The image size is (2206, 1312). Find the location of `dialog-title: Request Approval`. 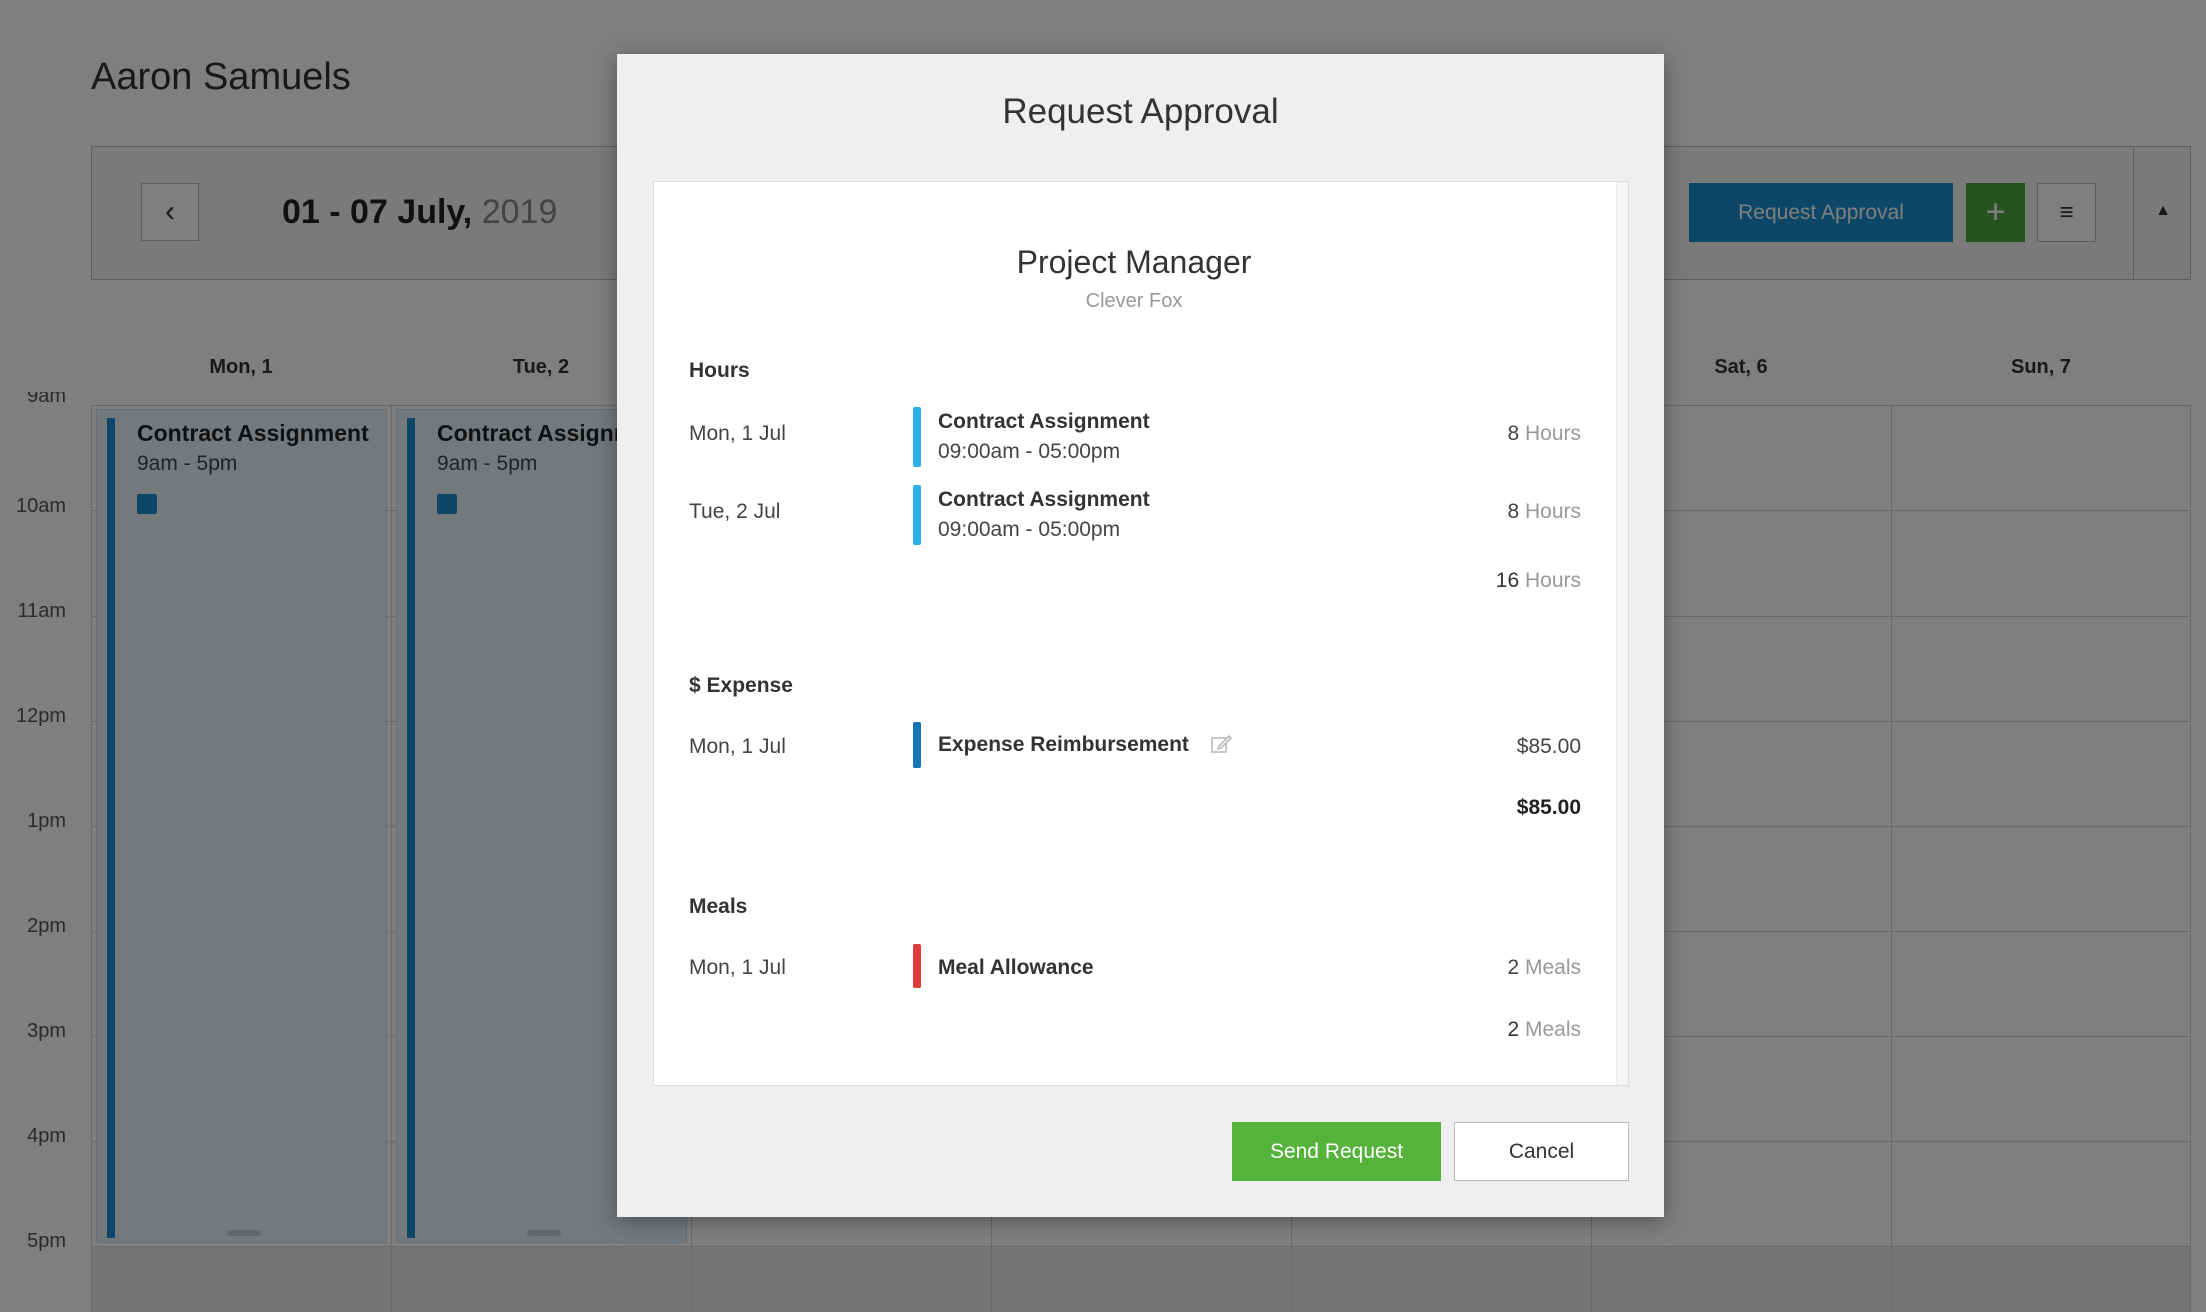

dialog-title: Request Approval is located at coordinates (1140, 111).